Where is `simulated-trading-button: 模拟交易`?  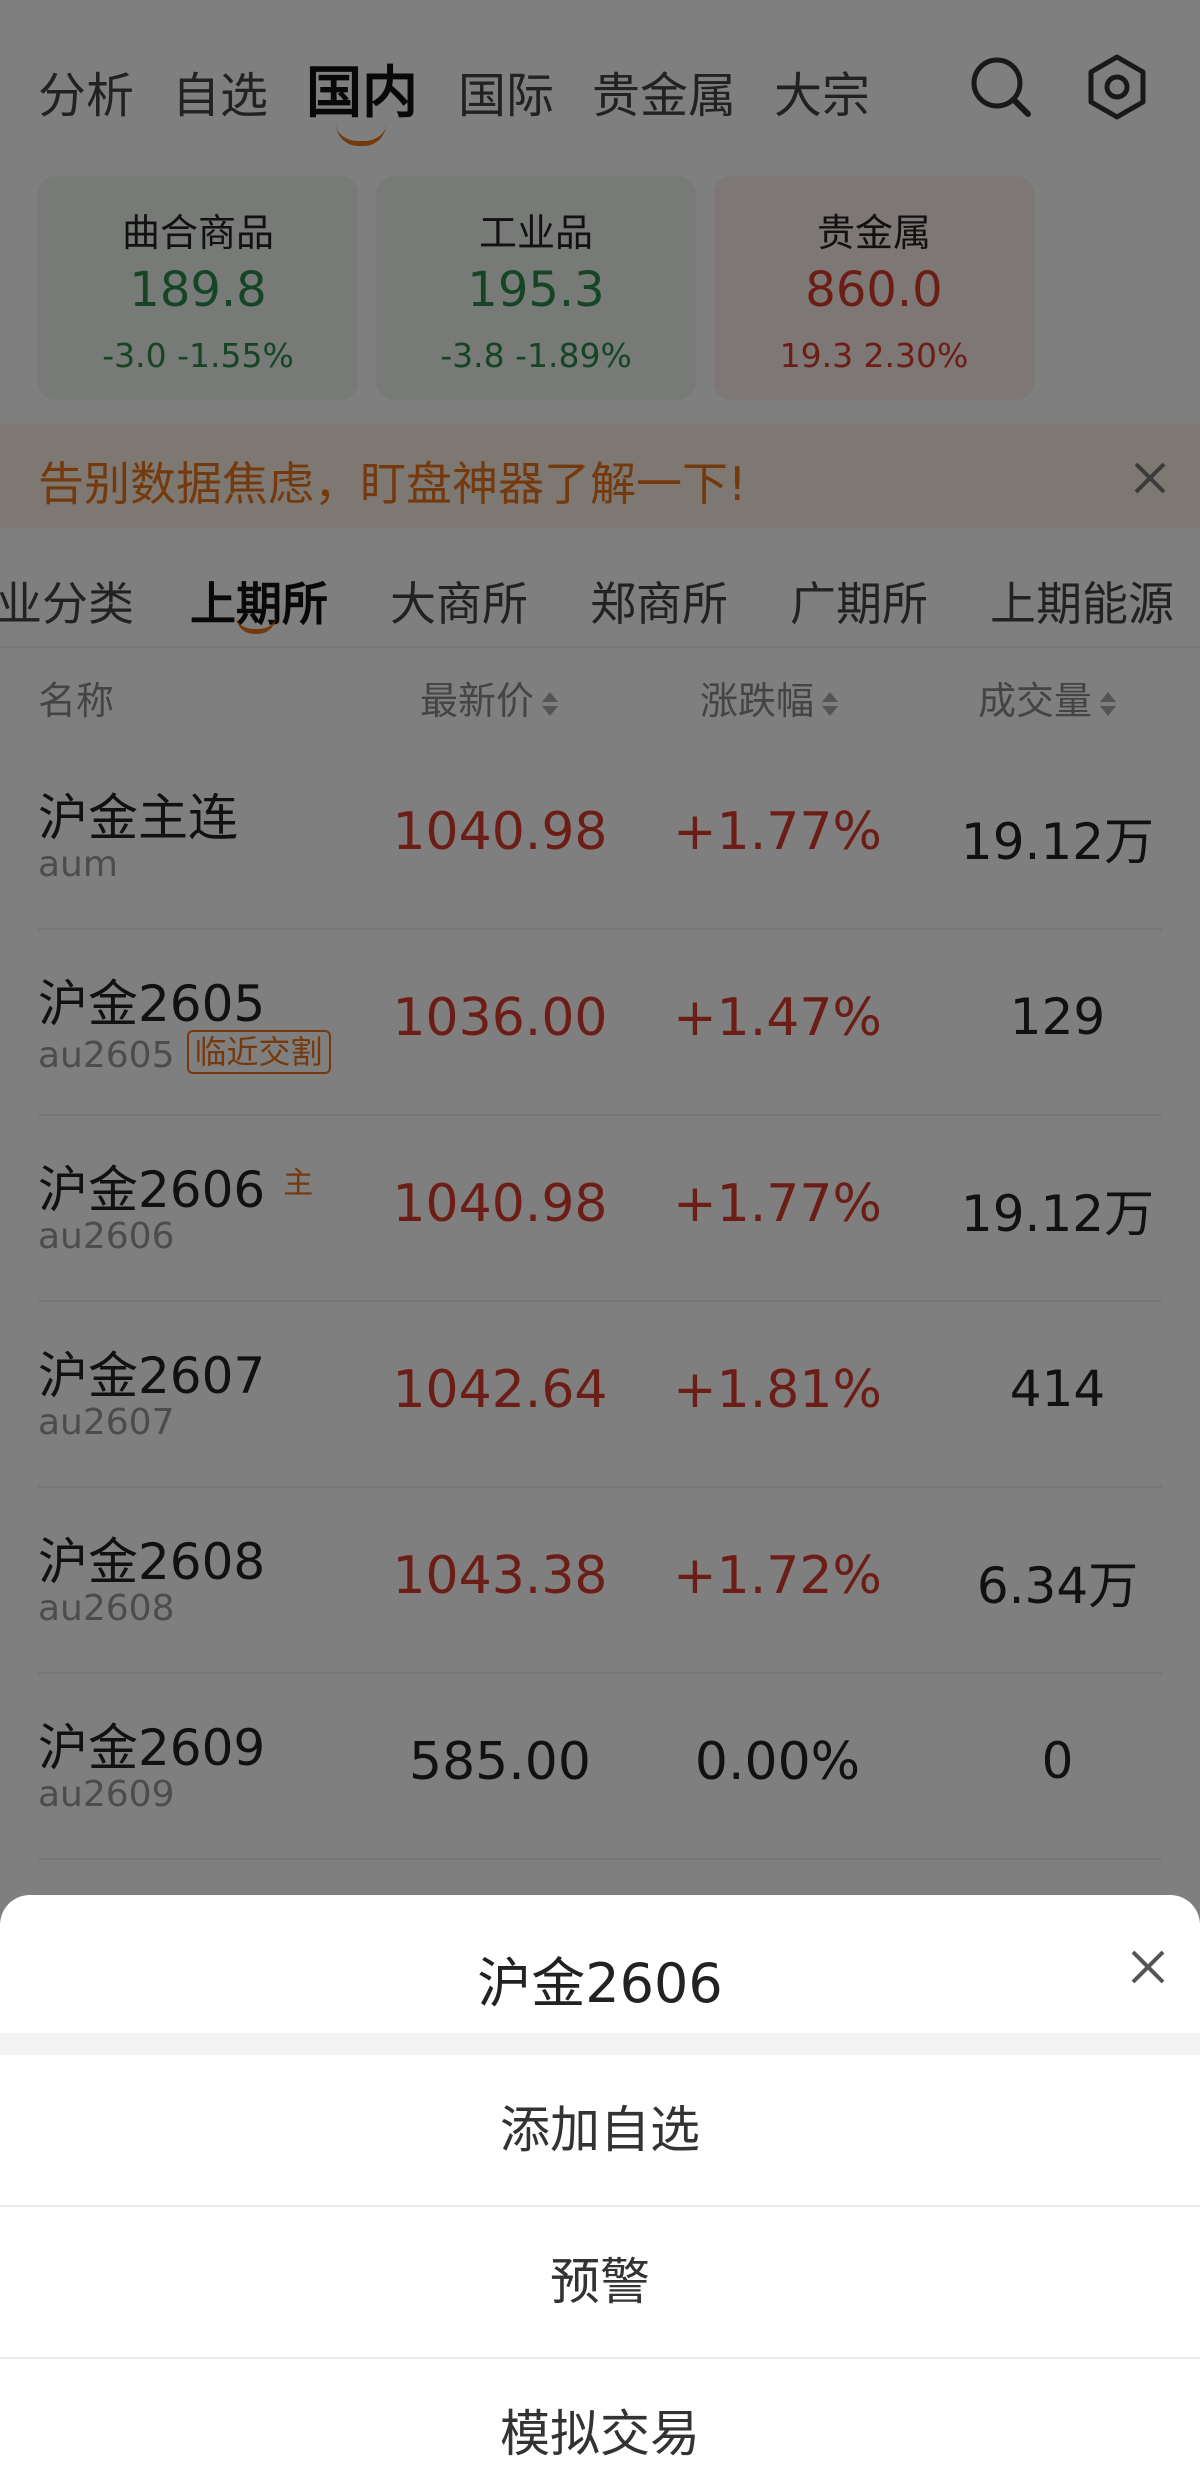
simulated-trading-button: 模拟交易 is located at coordinates (600, 2425).